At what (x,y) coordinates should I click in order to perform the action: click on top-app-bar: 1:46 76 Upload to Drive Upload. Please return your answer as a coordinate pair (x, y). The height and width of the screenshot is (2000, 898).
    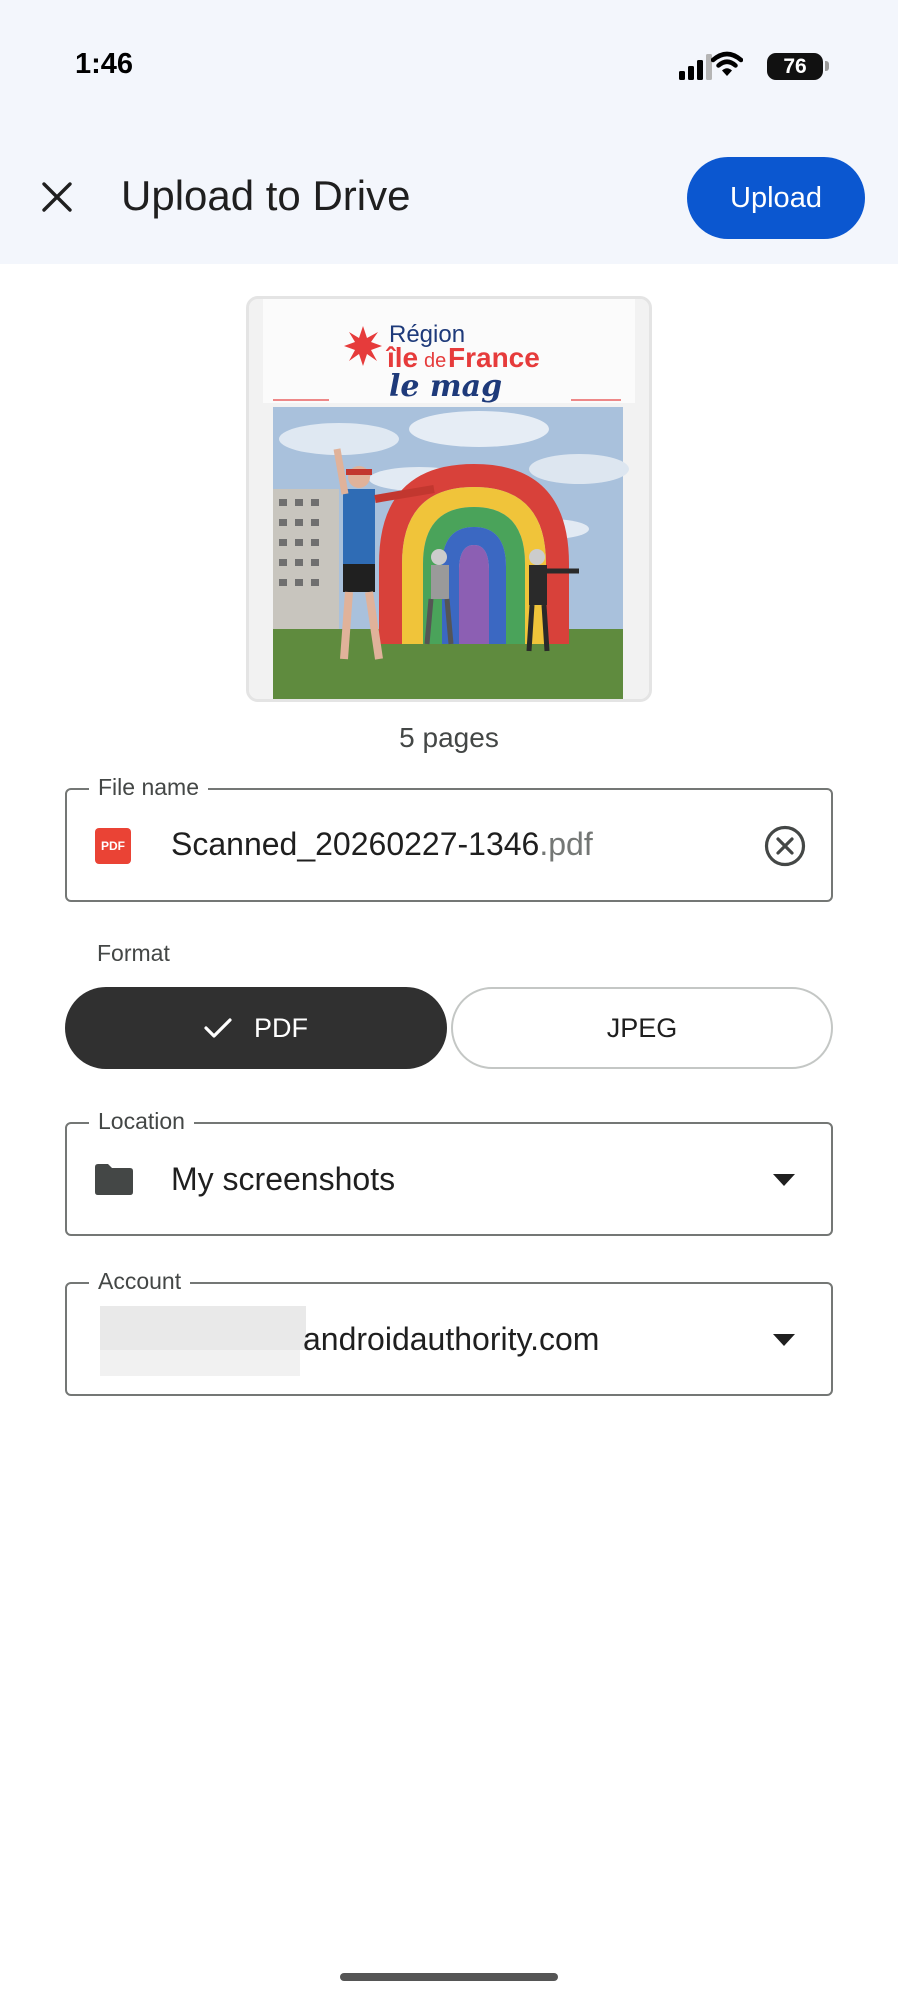
    Looking at the image, I should click on (449, 132).